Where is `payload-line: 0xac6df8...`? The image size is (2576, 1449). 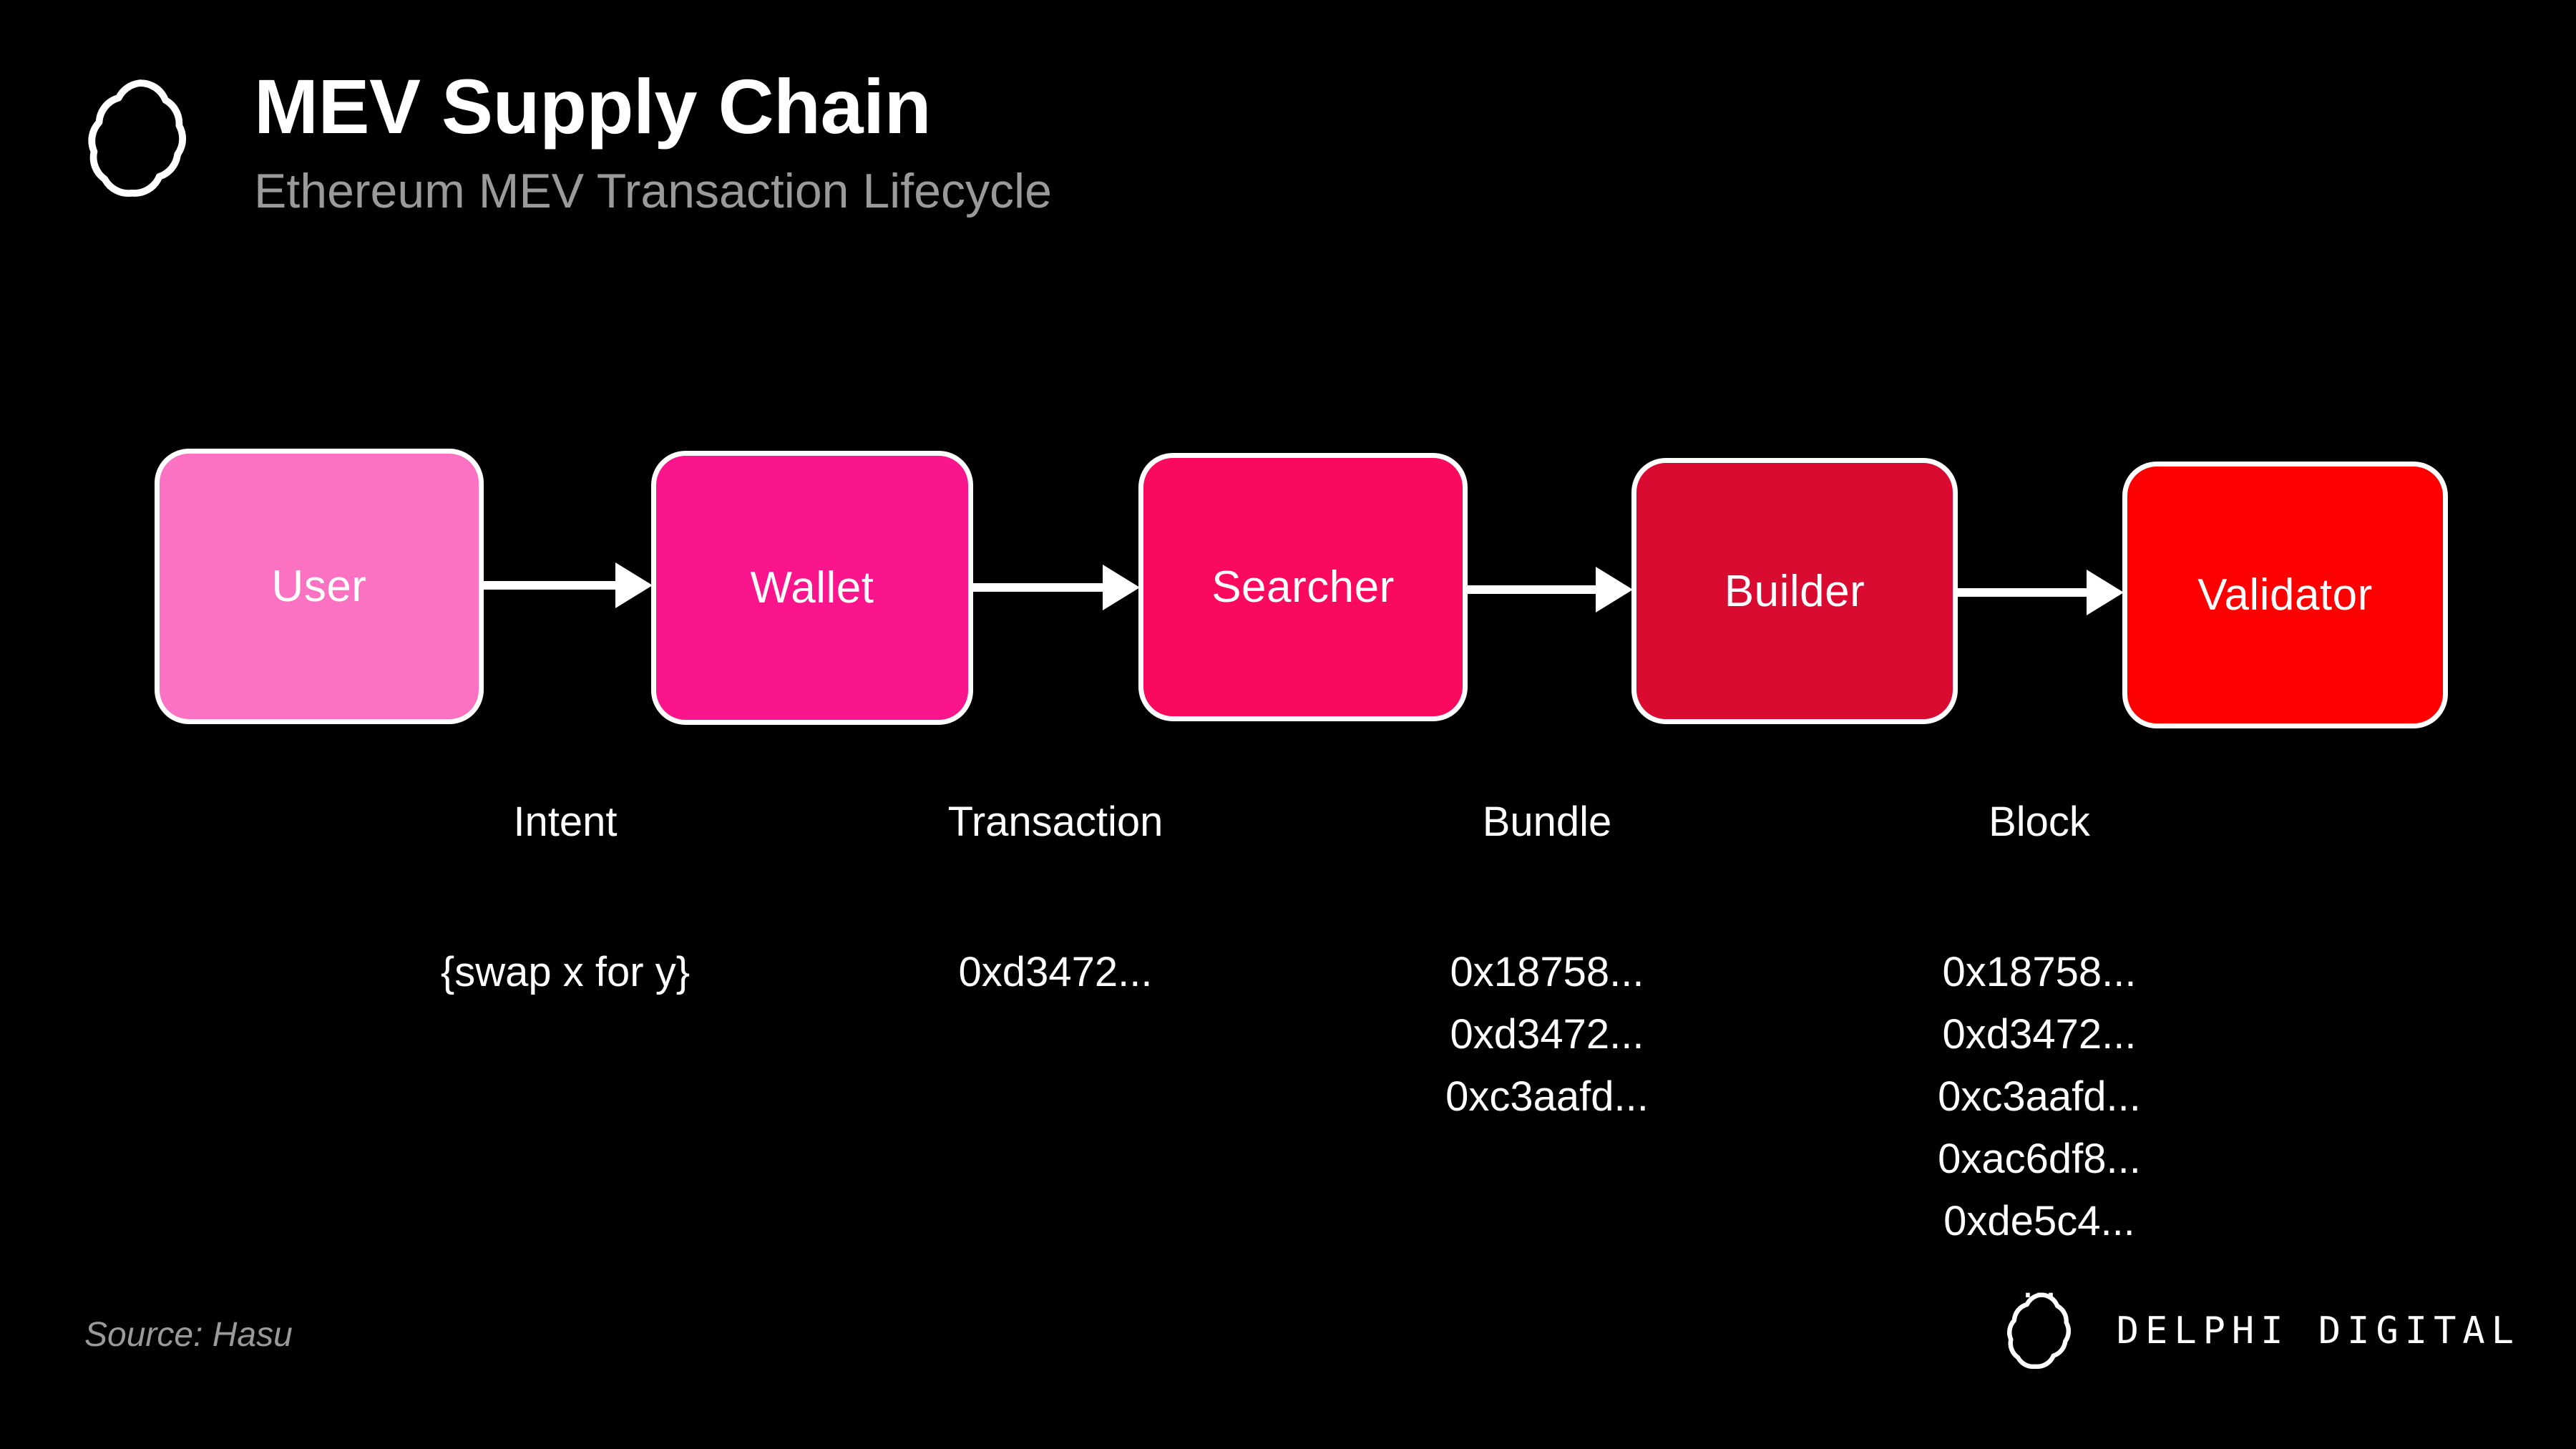
payload-line: 0xac6df8... is located at coordinates (2039, 1159).